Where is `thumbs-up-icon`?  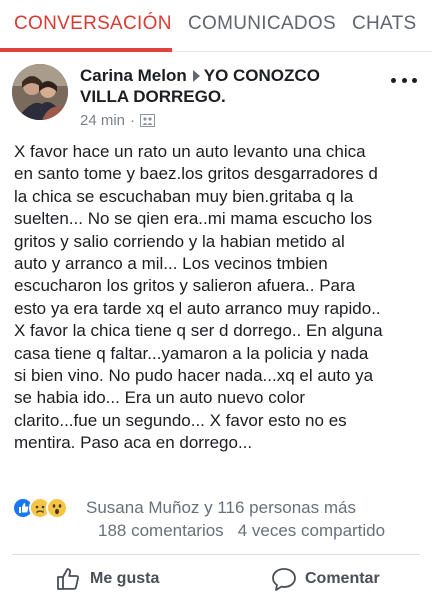 thumbs-up-icon is located at coordinates (68, 579).